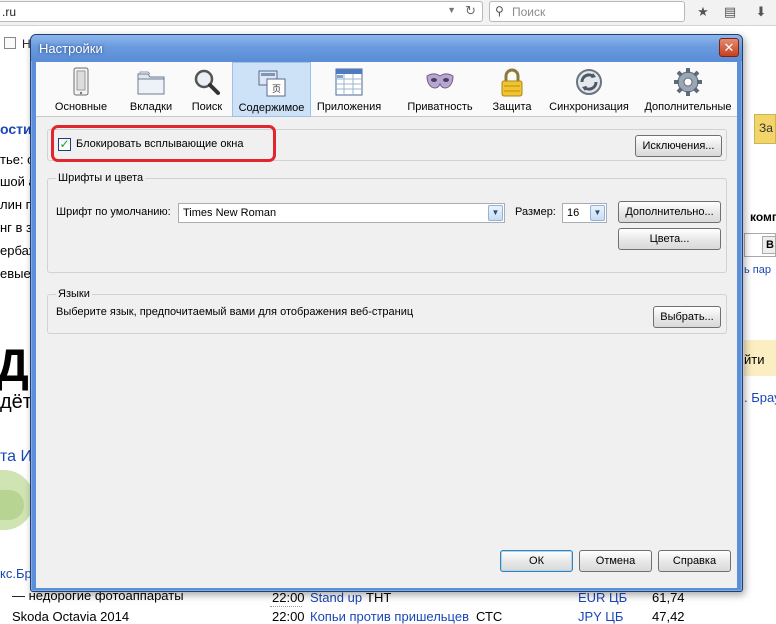 This screenshot has width=776, height=624. Describe the element at coordinates (535, 212) in the screenshot. I see `font-size-label: Размер:` at that location.